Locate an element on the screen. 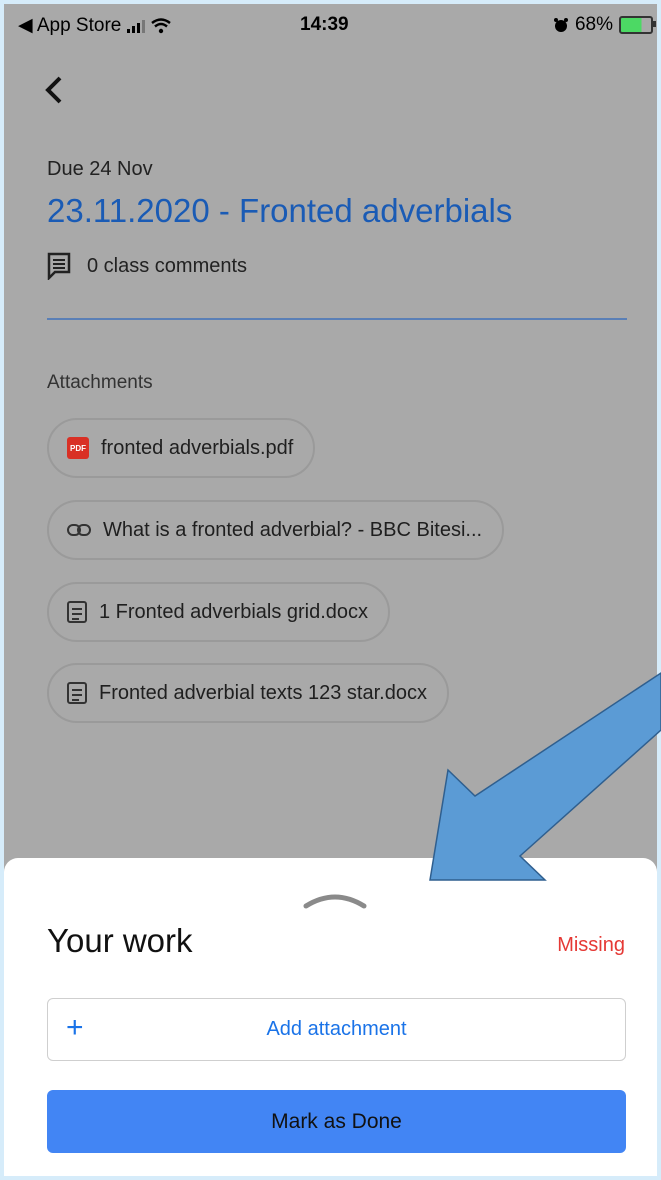  sheet-handle-icon is located at coordinates (335, 902).